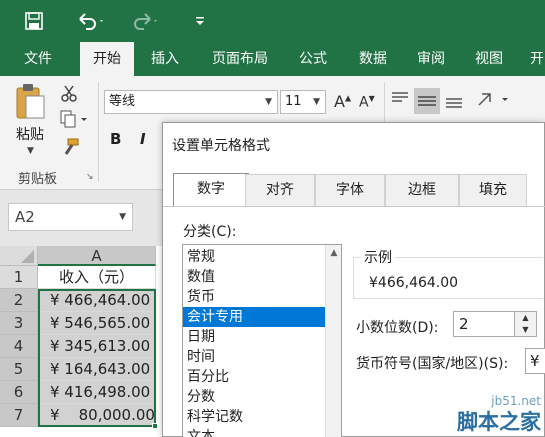 Image resolution: width=545 pixels, height=437 pixels. What do you see at coordinates (254, 397) in the screenshot?
I see `category-item: 分数` at bounding box center [254, 397].